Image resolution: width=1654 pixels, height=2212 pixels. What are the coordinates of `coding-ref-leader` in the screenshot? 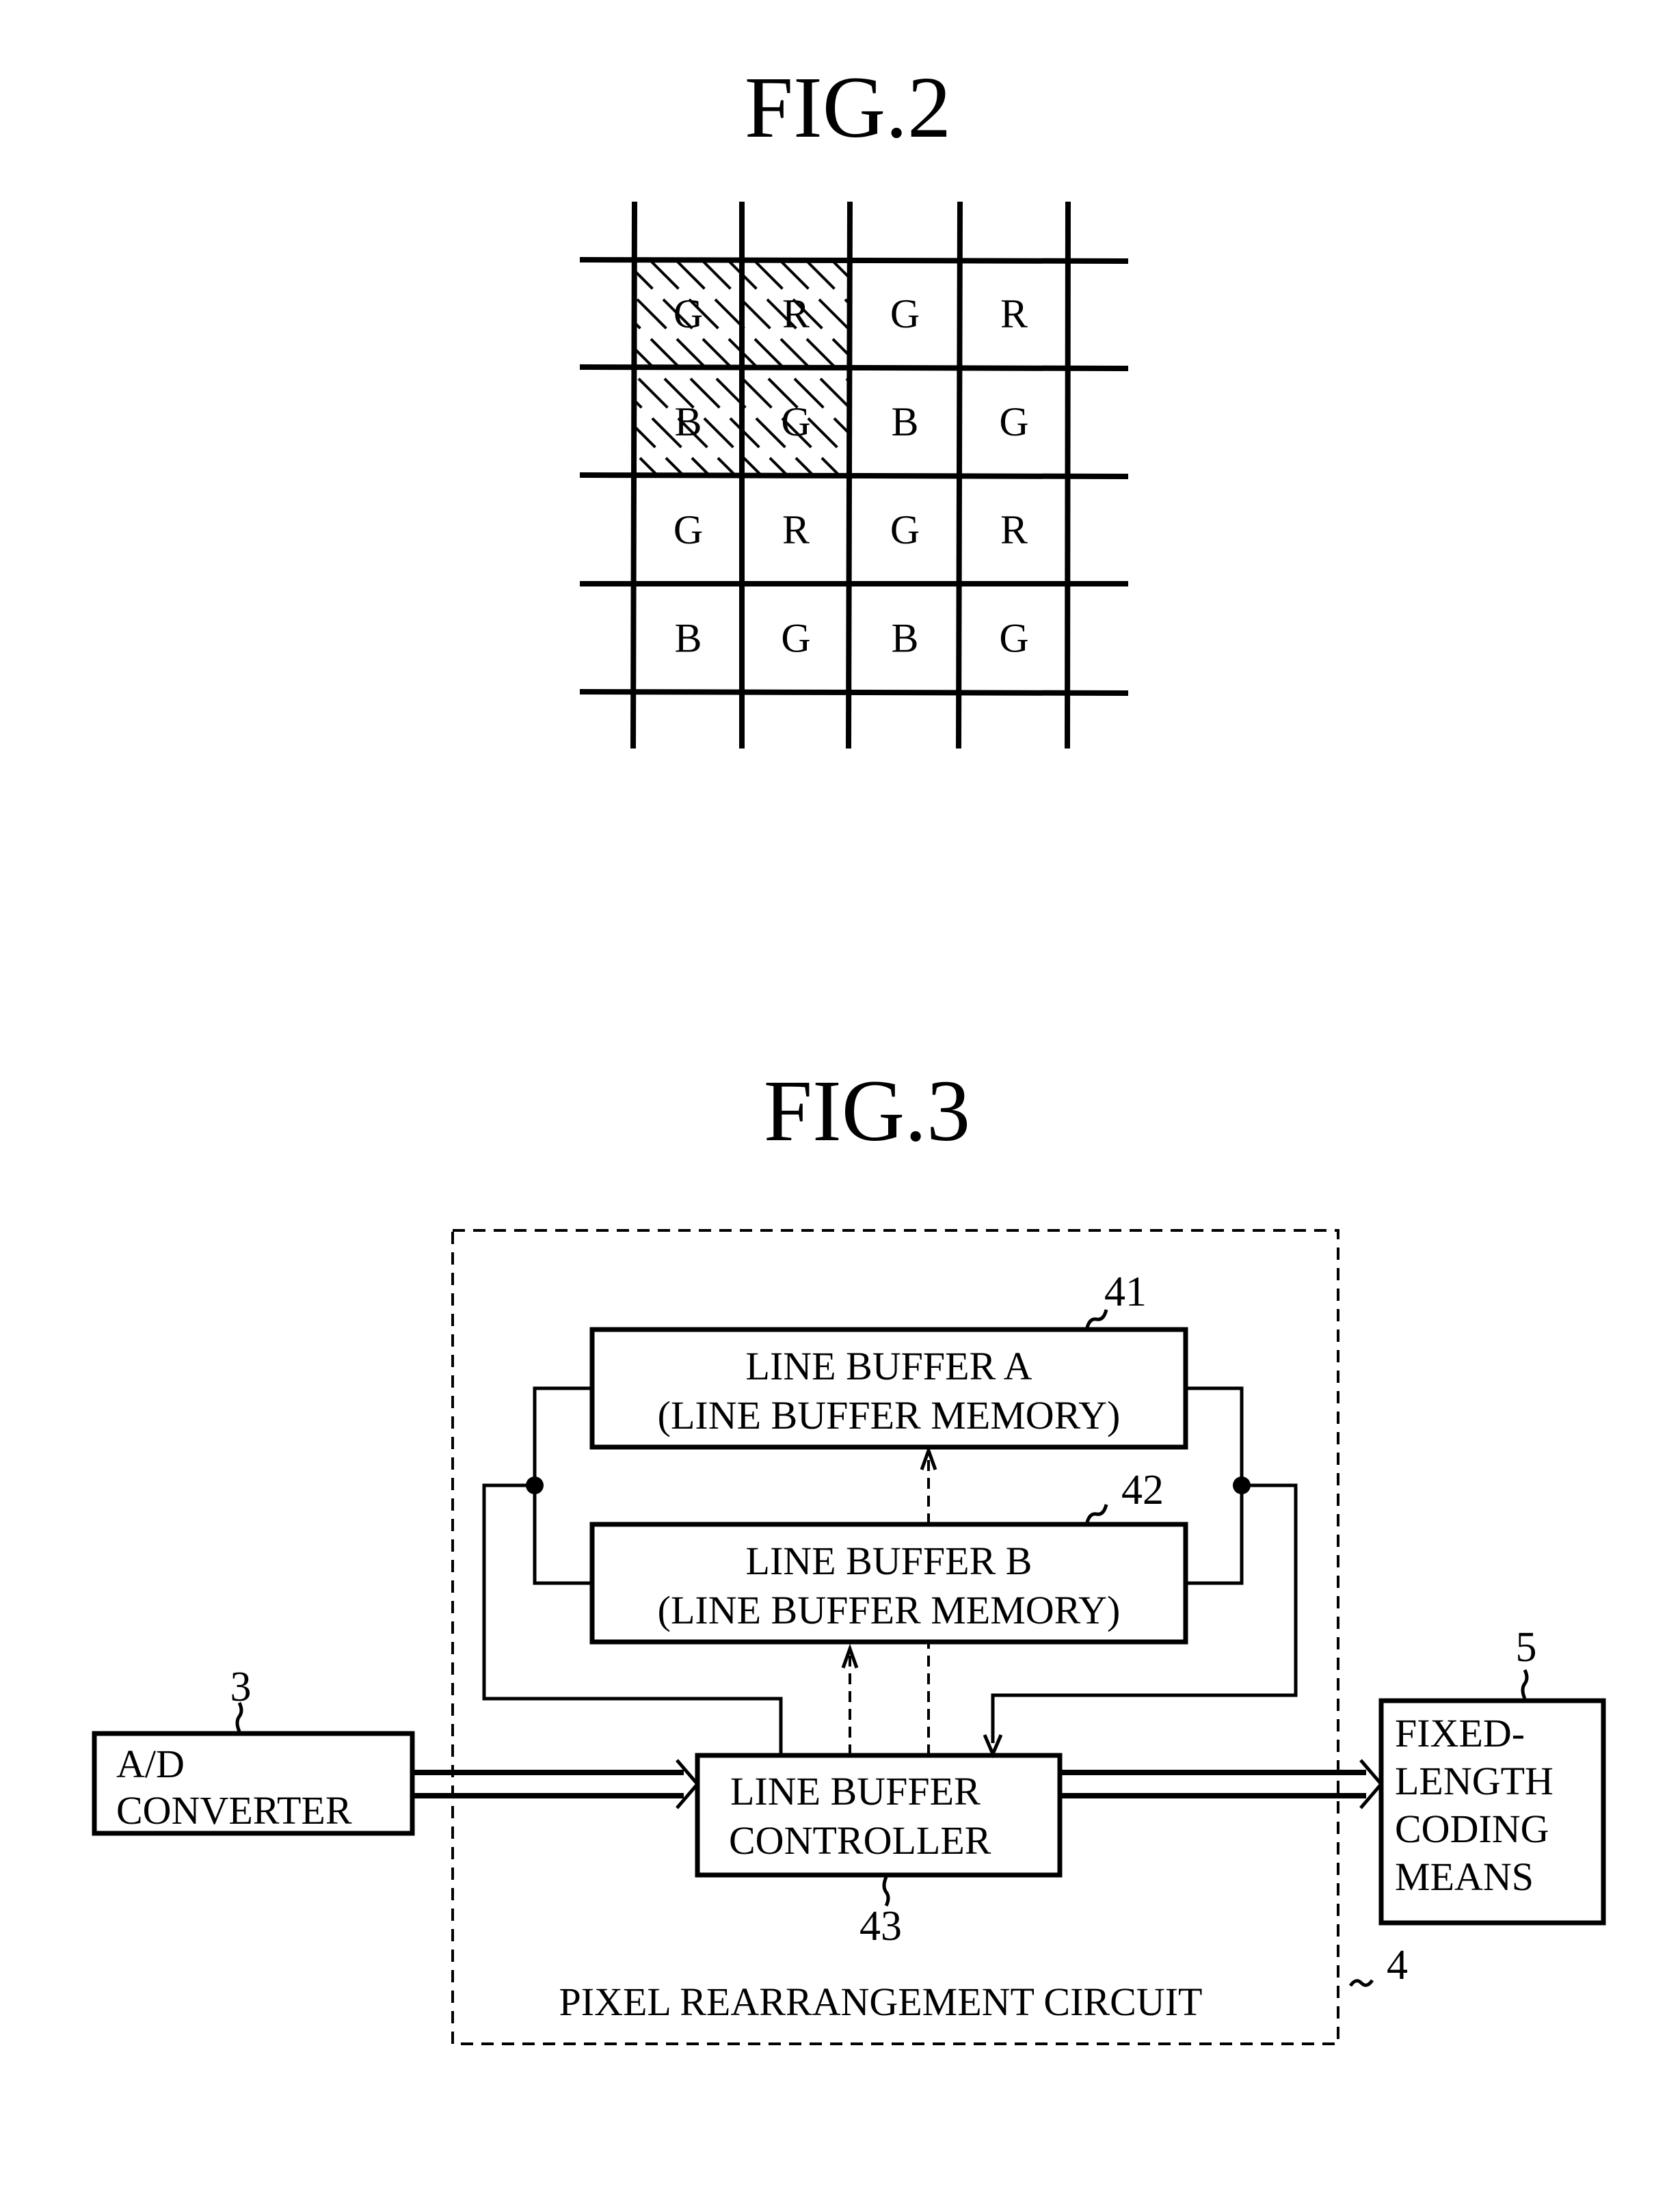 It's located at (1525, 1684).